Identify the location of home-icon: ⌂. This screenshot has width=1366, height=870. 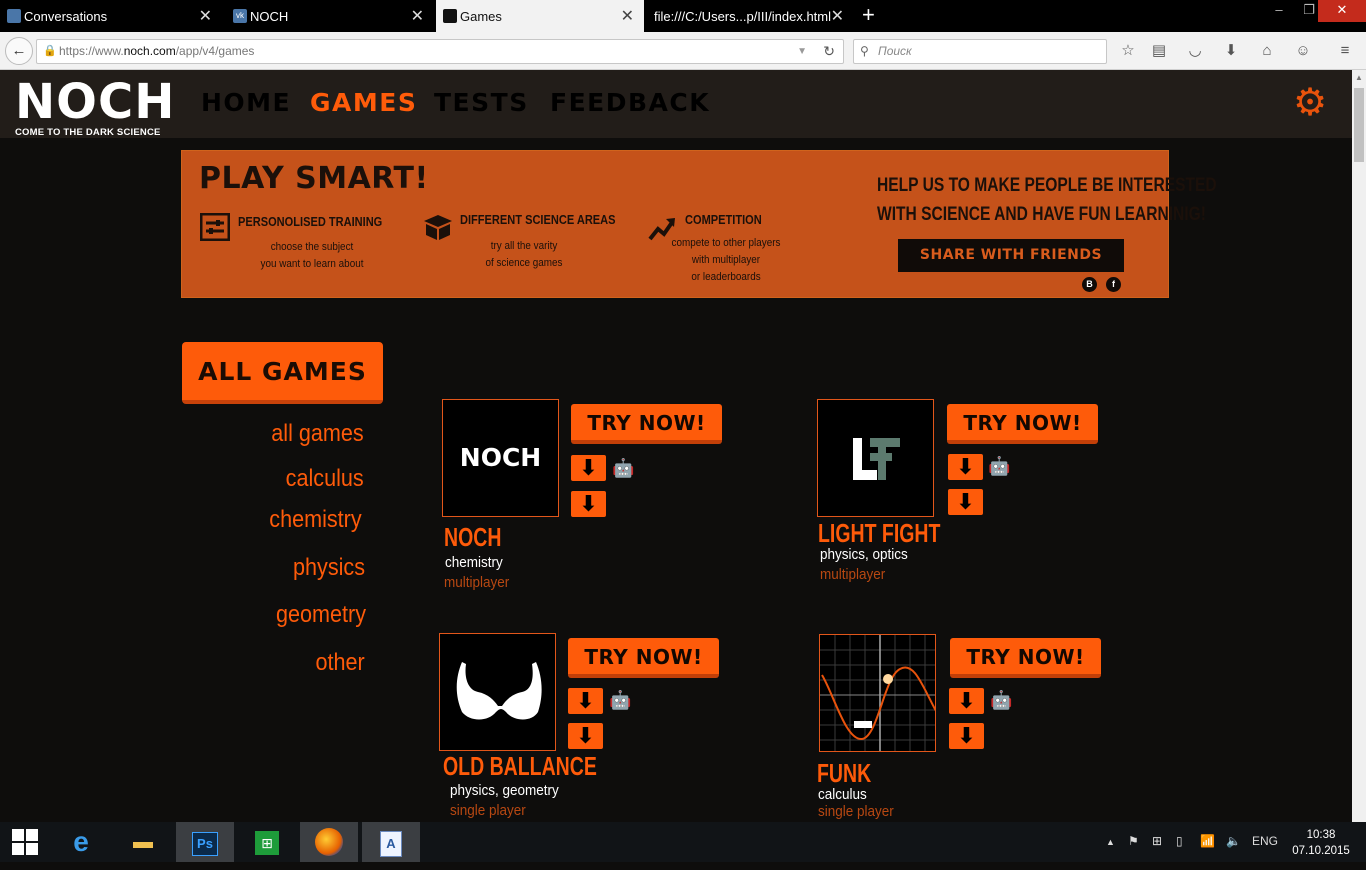
(1267, 51).